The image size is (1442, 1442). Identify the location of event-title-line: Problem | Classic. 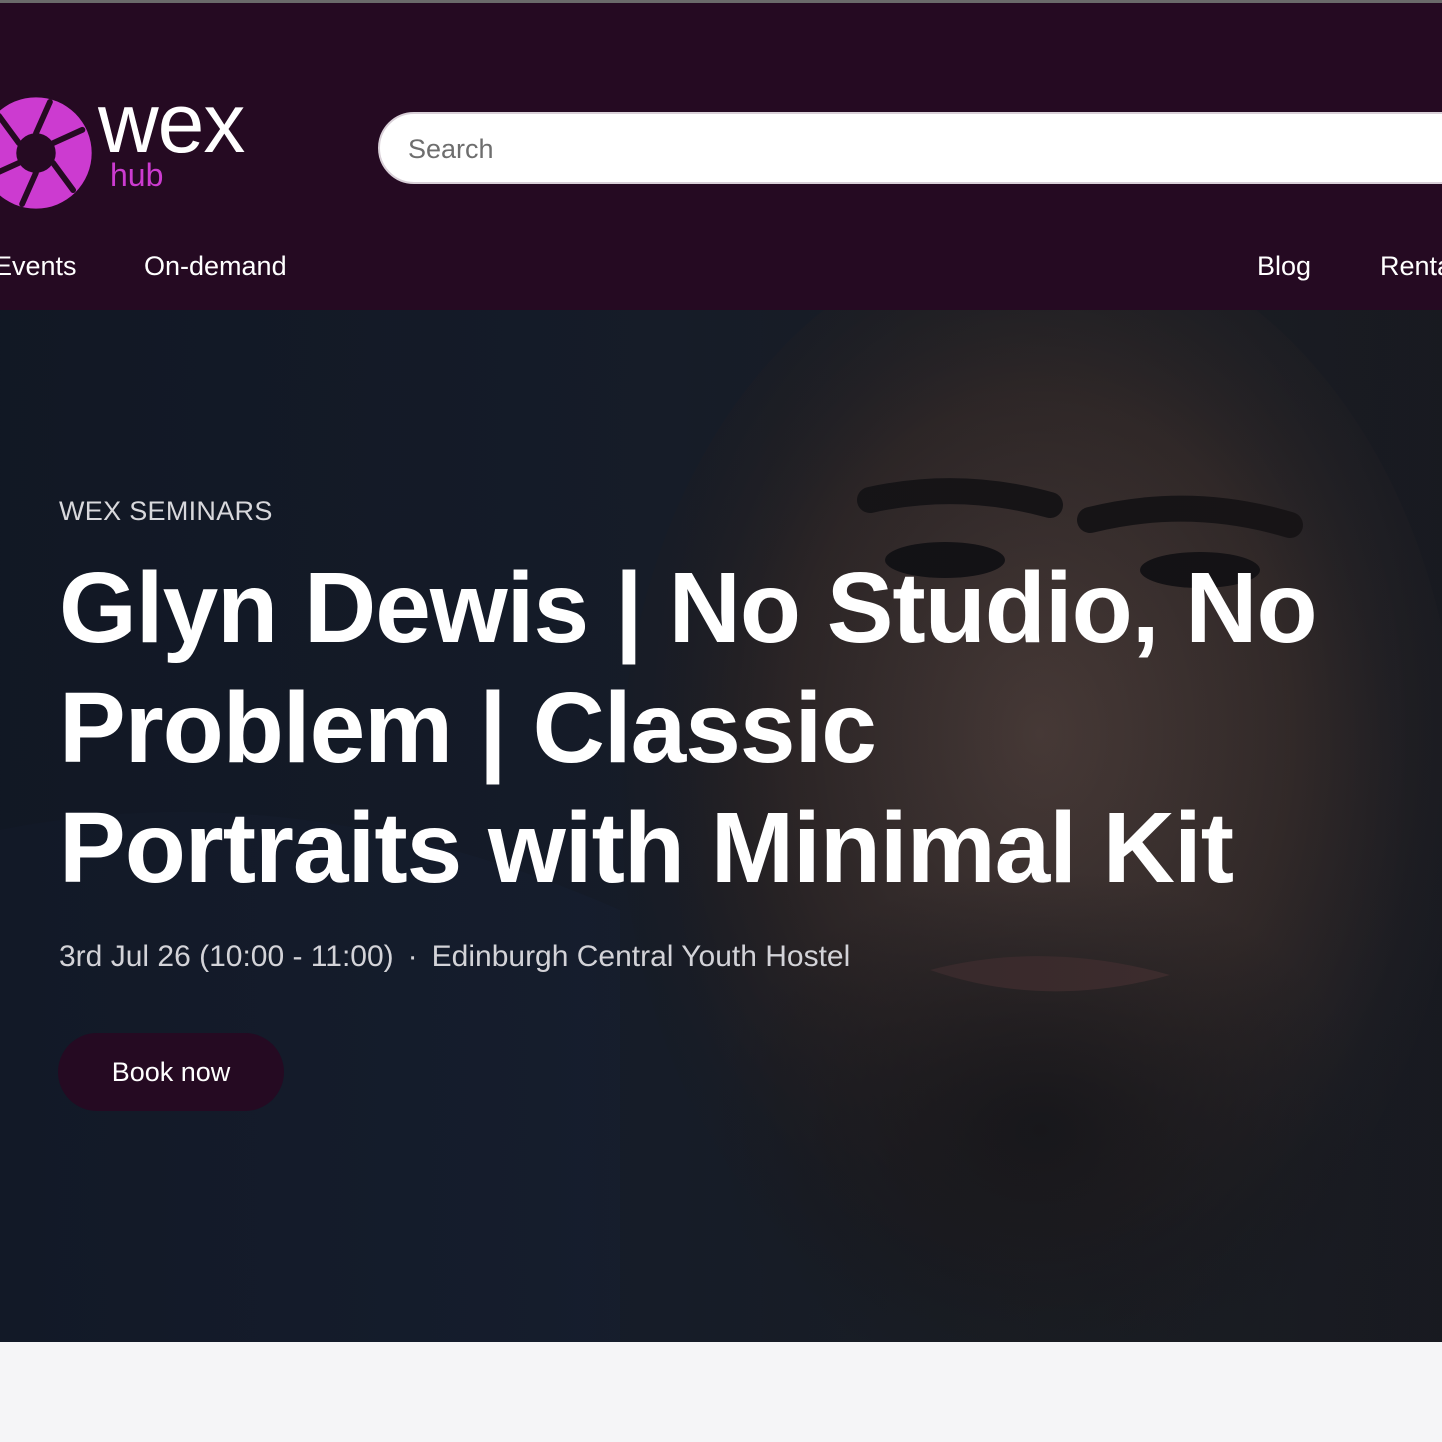
(468, 728).